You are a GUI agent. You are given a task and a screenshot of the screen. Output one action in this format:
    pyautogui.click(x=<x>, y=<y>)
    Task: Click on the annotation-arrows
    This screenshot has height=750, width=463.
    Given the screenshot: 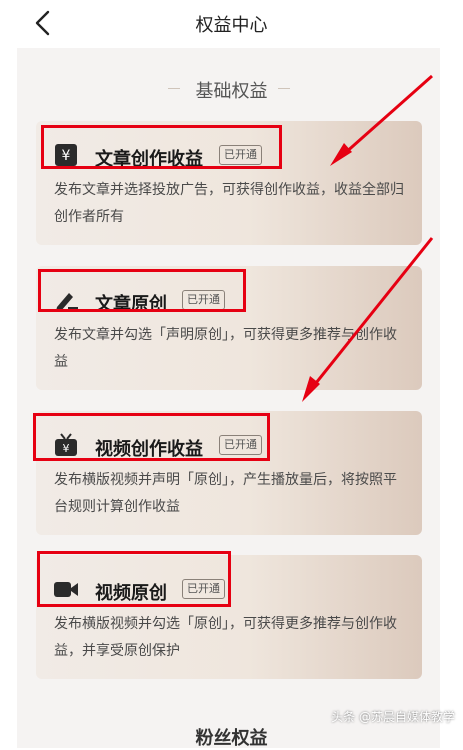 What is the action you would take?
    pyautogui.click(x=368, y=238)
    